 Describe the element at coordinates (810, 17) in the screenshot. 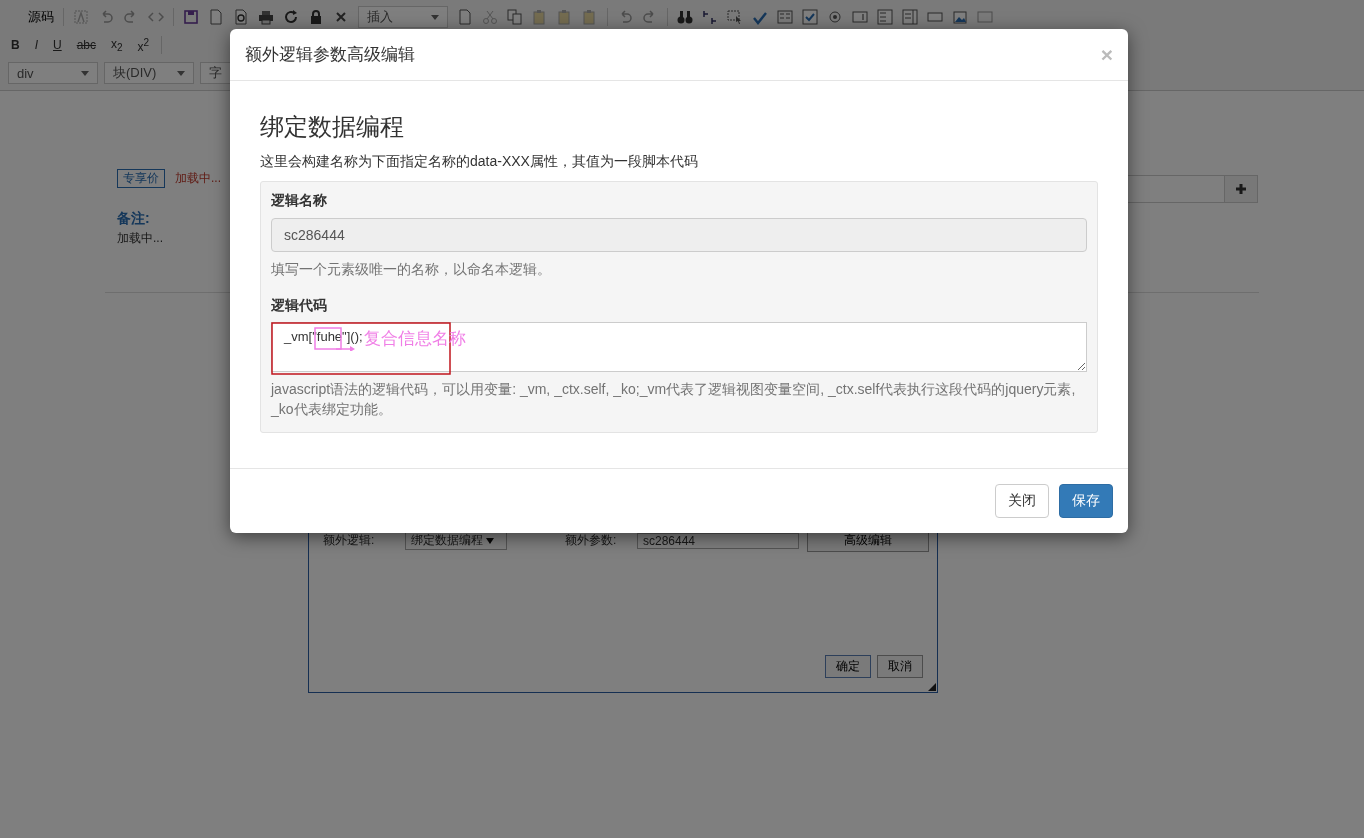

I see `checkbox-icon` at that location.